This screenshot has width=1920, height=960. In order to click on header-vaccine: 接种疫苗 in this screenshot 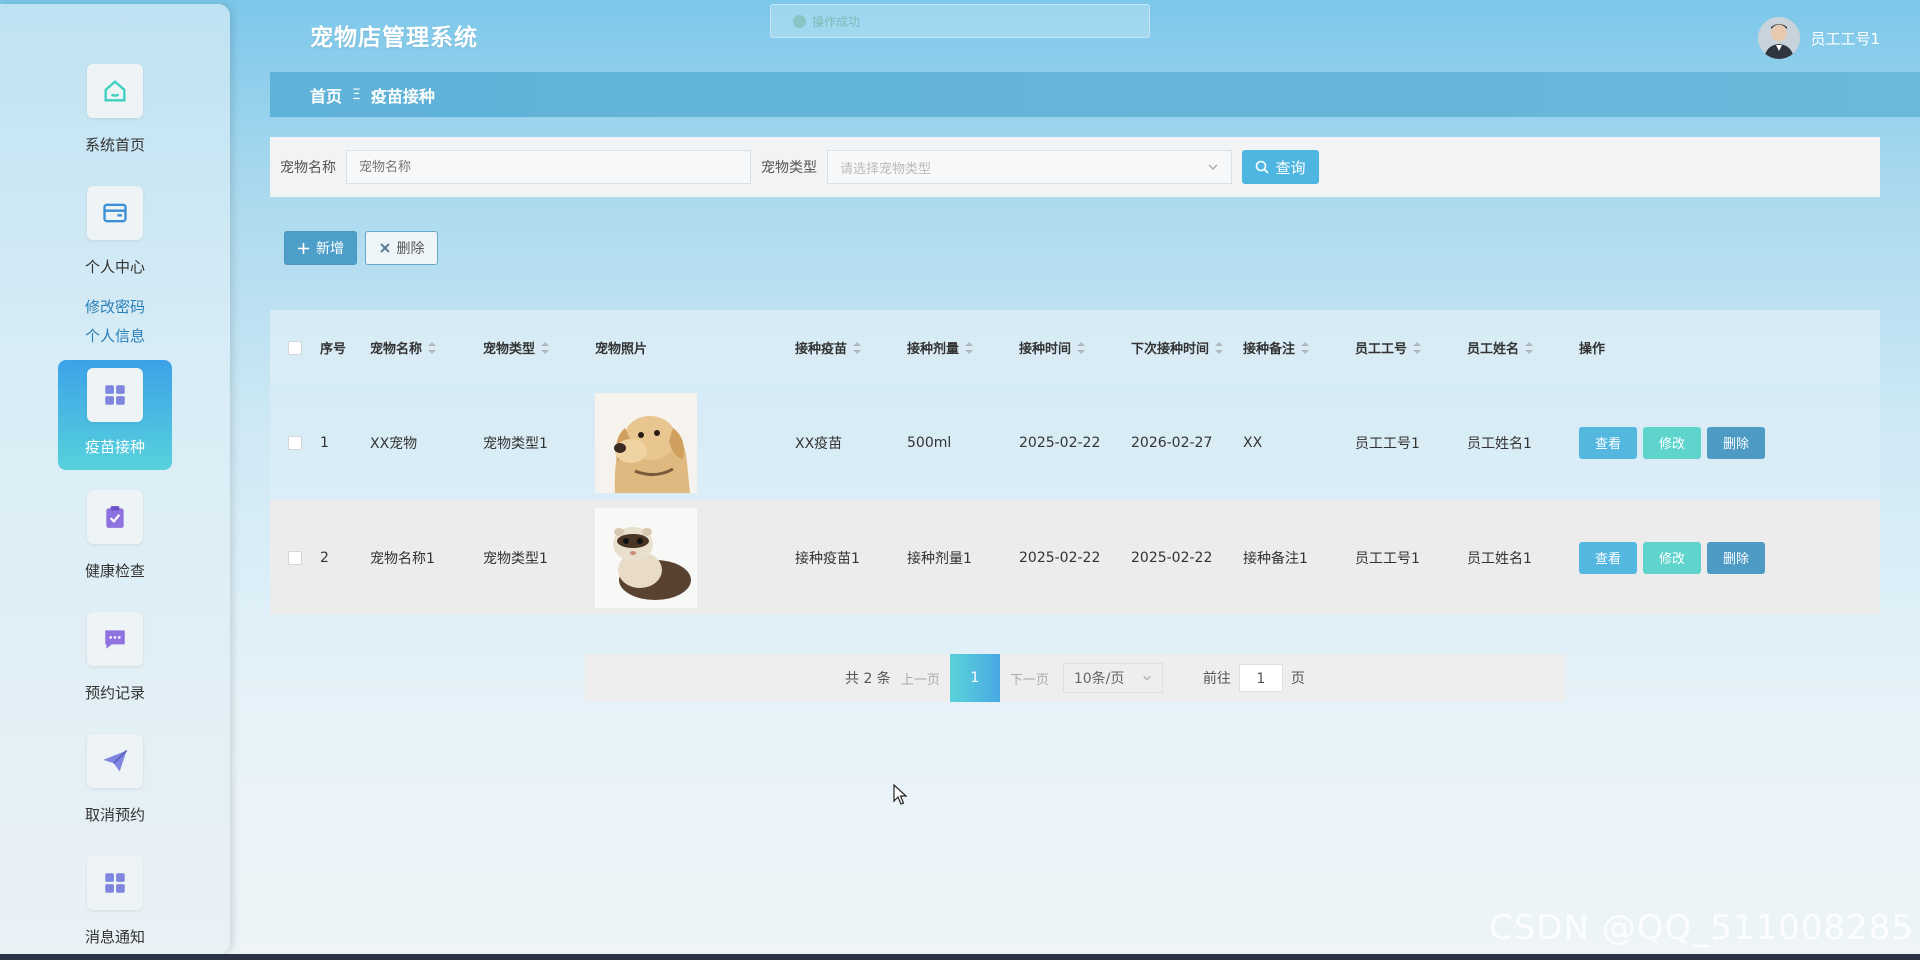, I will do `click(851, 347)`.